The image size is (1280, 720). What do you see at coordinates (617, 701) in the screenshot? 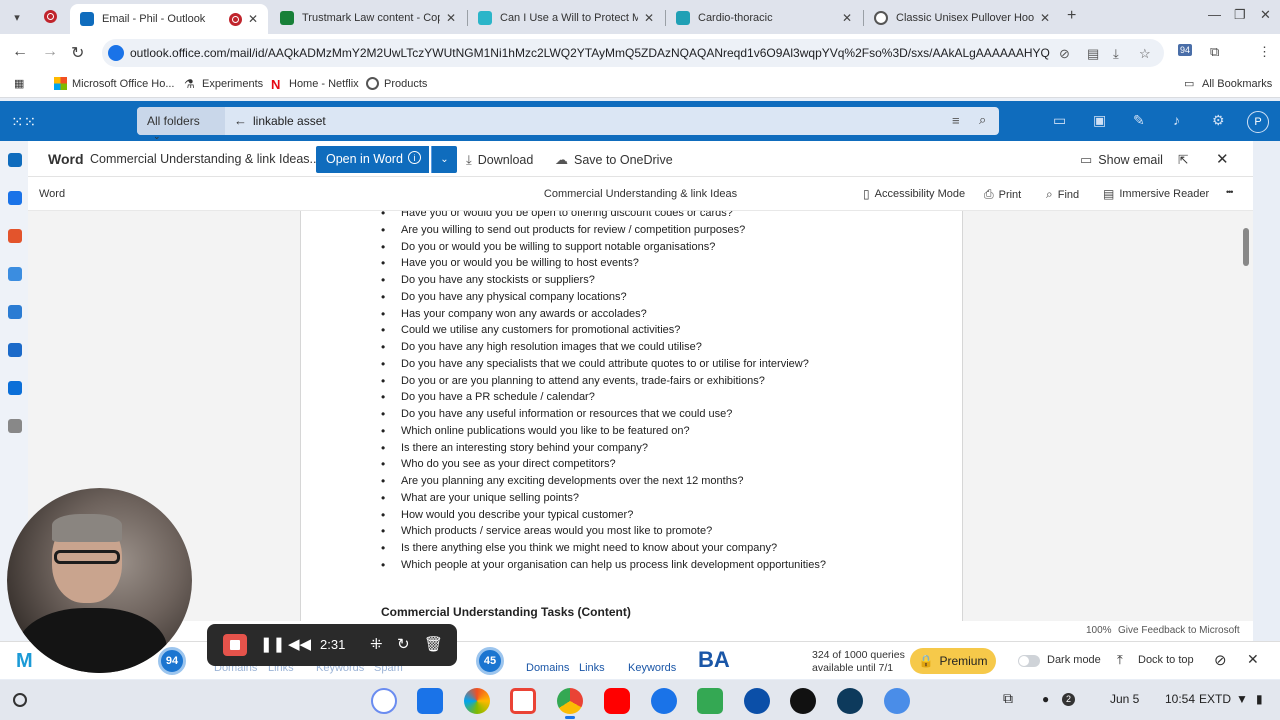
I see `youtube-app-icon` at bounding box center [617, 701].